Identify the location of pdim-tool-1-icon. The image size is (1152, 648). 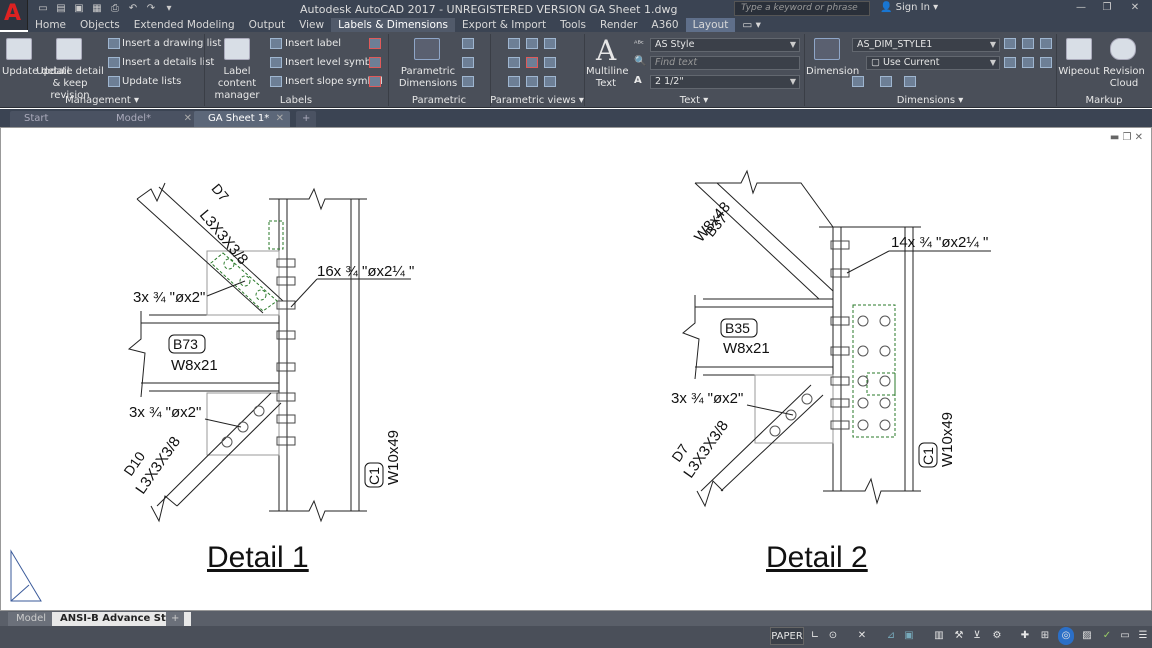
(468, 43).